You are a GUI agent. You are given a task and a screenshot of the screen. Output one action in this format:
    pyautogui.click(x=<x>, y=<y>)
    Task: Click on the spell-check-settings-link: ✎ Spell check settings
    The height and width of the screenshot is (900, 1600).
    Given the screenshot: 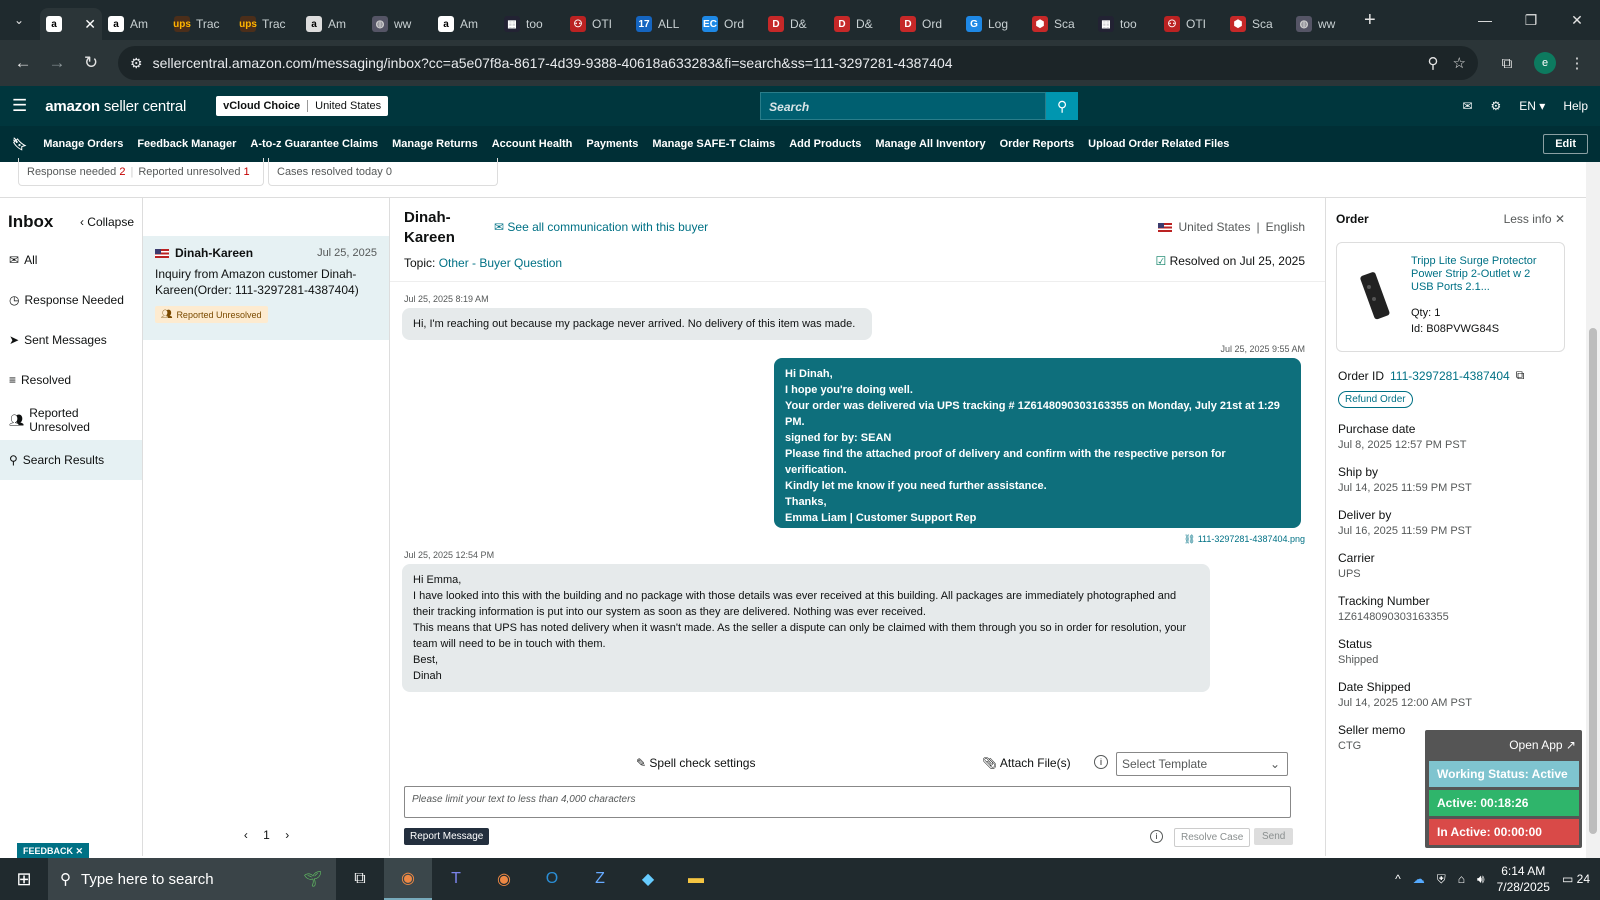 What is the action you would take?
    pyautogui.click(x=695, y=763)
    